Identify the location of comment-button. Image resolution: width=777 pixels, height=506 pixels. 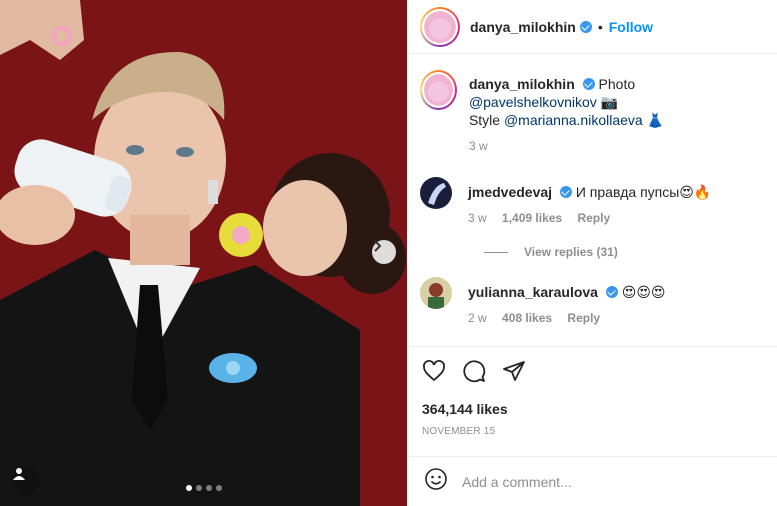
(474, 371).